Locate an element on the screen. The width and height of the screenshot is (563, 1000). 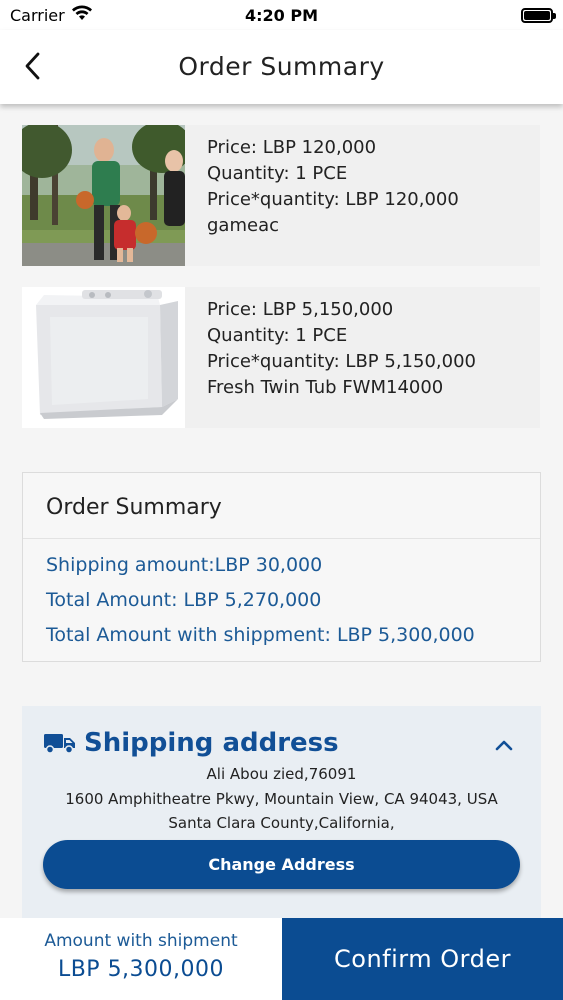
product-price: Price: LBP 5,150,000 is located at coordinates (300, 309).